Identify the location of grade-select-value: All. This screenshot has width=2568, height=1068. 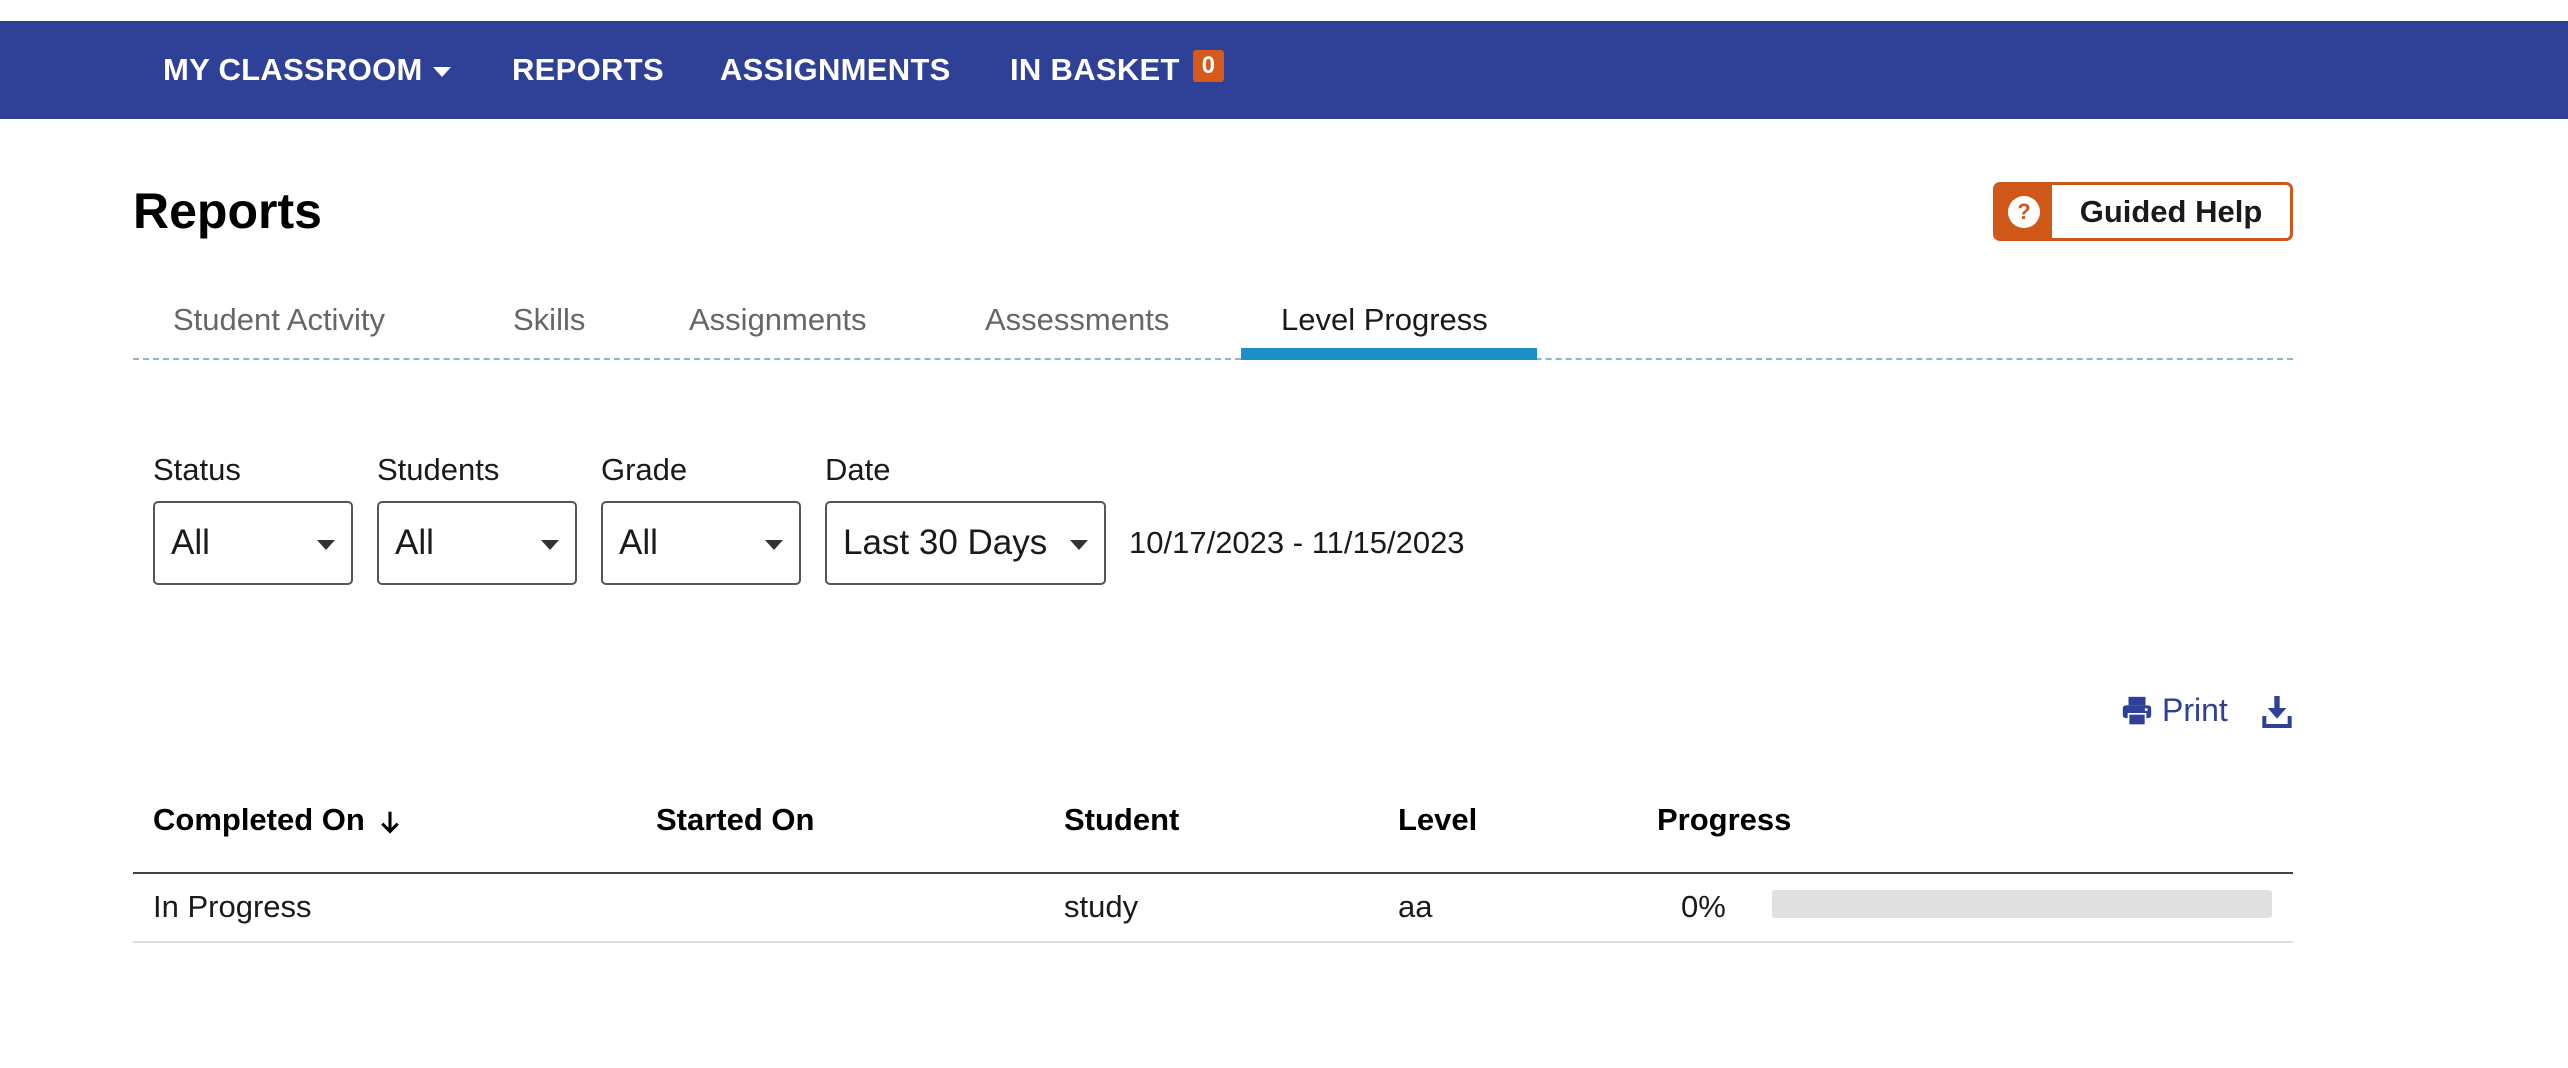
(638, 542).